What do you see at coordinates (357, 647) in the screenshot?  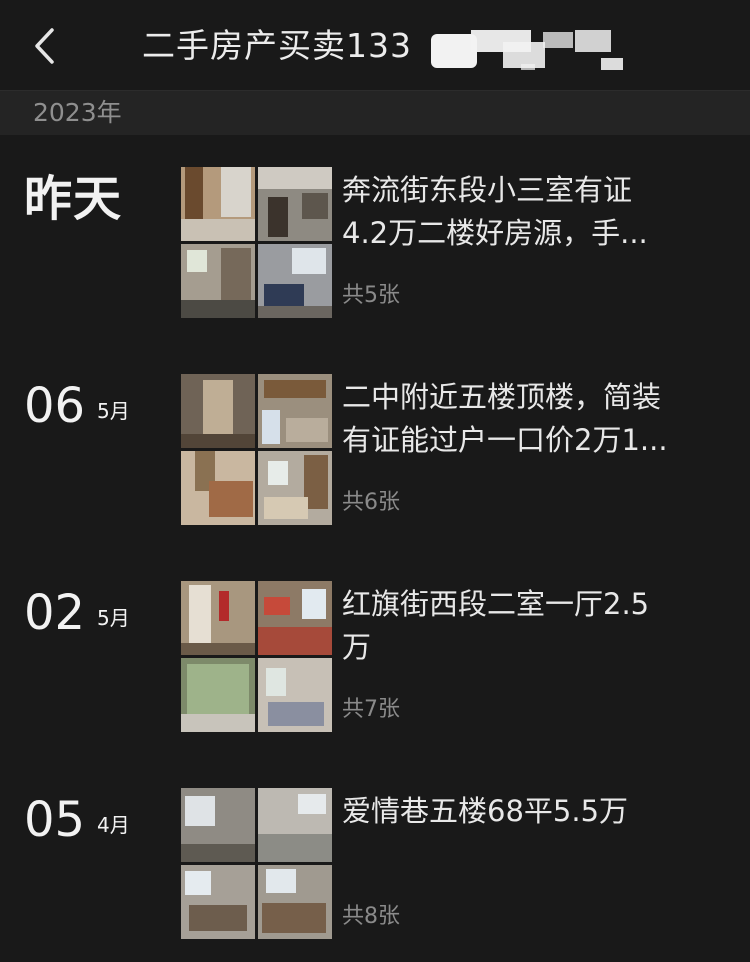 I see `post-text-line: 万` at bounding box center [357, 647].